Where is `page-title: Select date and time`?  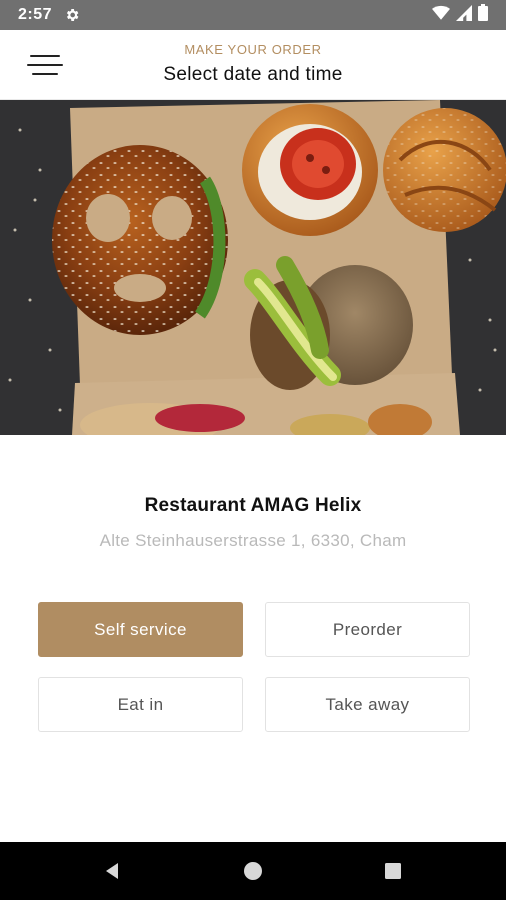 page-title: Select date and time is located at coordinates (253, 74).